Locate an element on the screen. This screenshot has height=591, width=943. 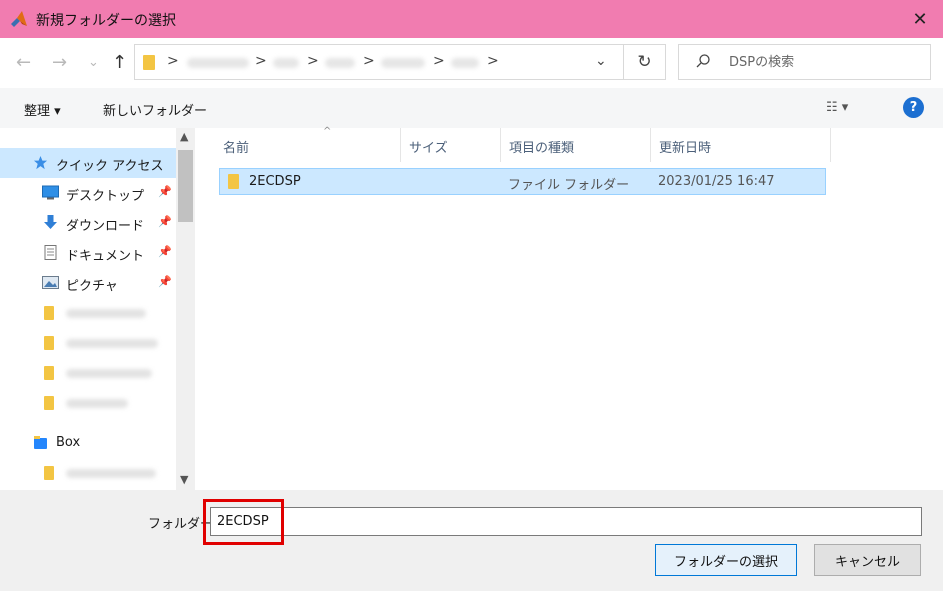
box-icon is located at coordinates (40, 442).